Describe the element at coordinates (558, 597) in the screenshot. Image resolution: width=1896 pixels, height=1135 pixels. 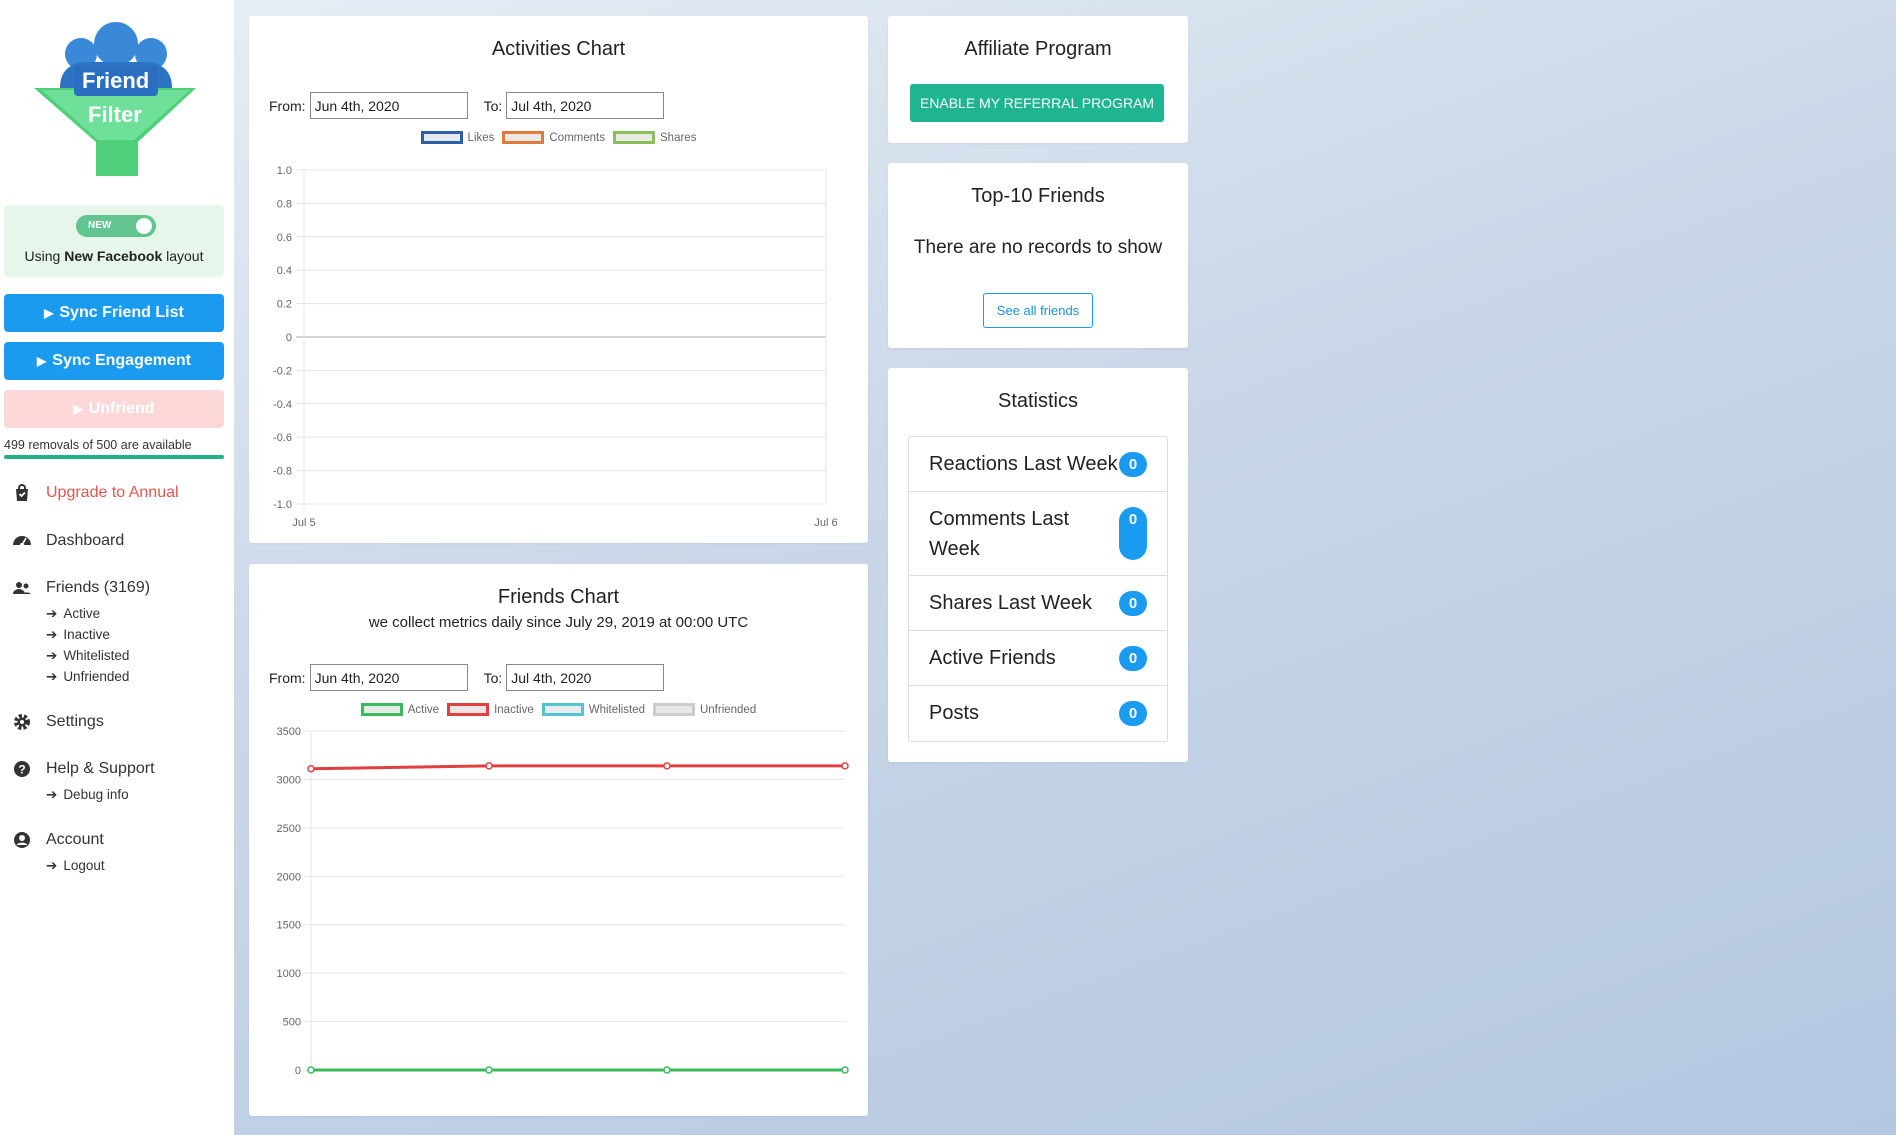
I see `friends-chart-title: Friends Chart` at that location.